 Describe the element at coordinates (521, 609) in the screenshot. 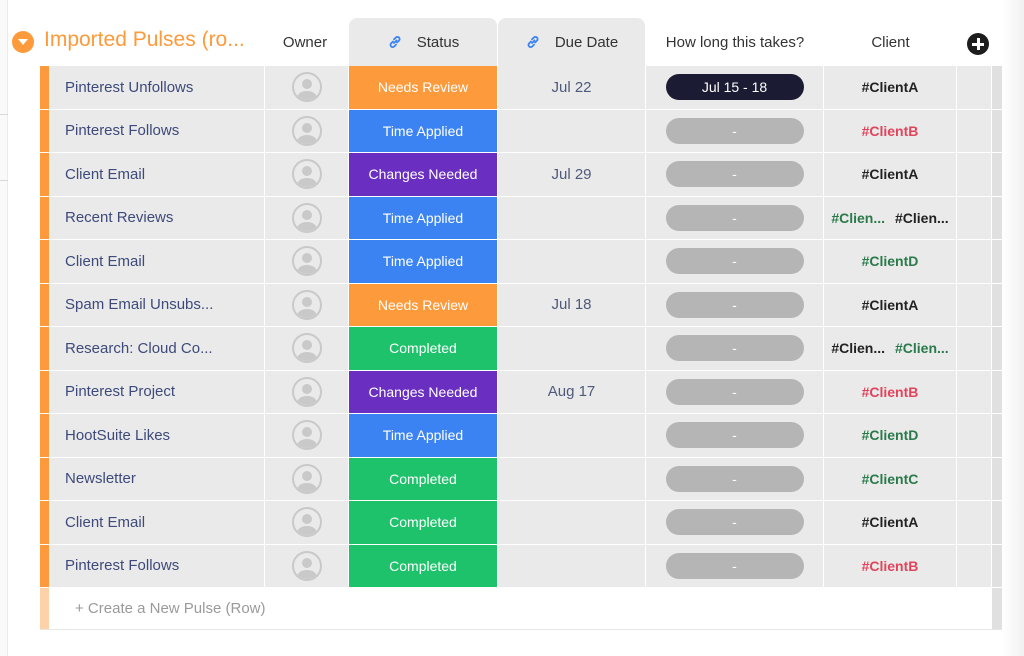

I see `create-new-pulse-row: + Create a New Pulse (Row)` at that location.